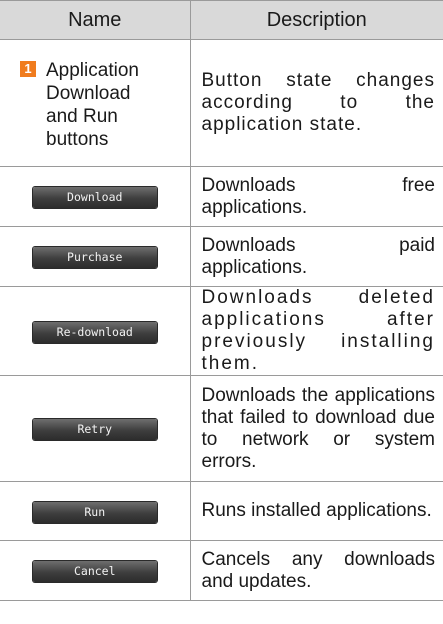 The height and width of the screenshot is (624, 443). What do you see at coordinates (82, 116) in the screenshot?
I see `row-name-line: and Run` at bounding box center [82, 116].